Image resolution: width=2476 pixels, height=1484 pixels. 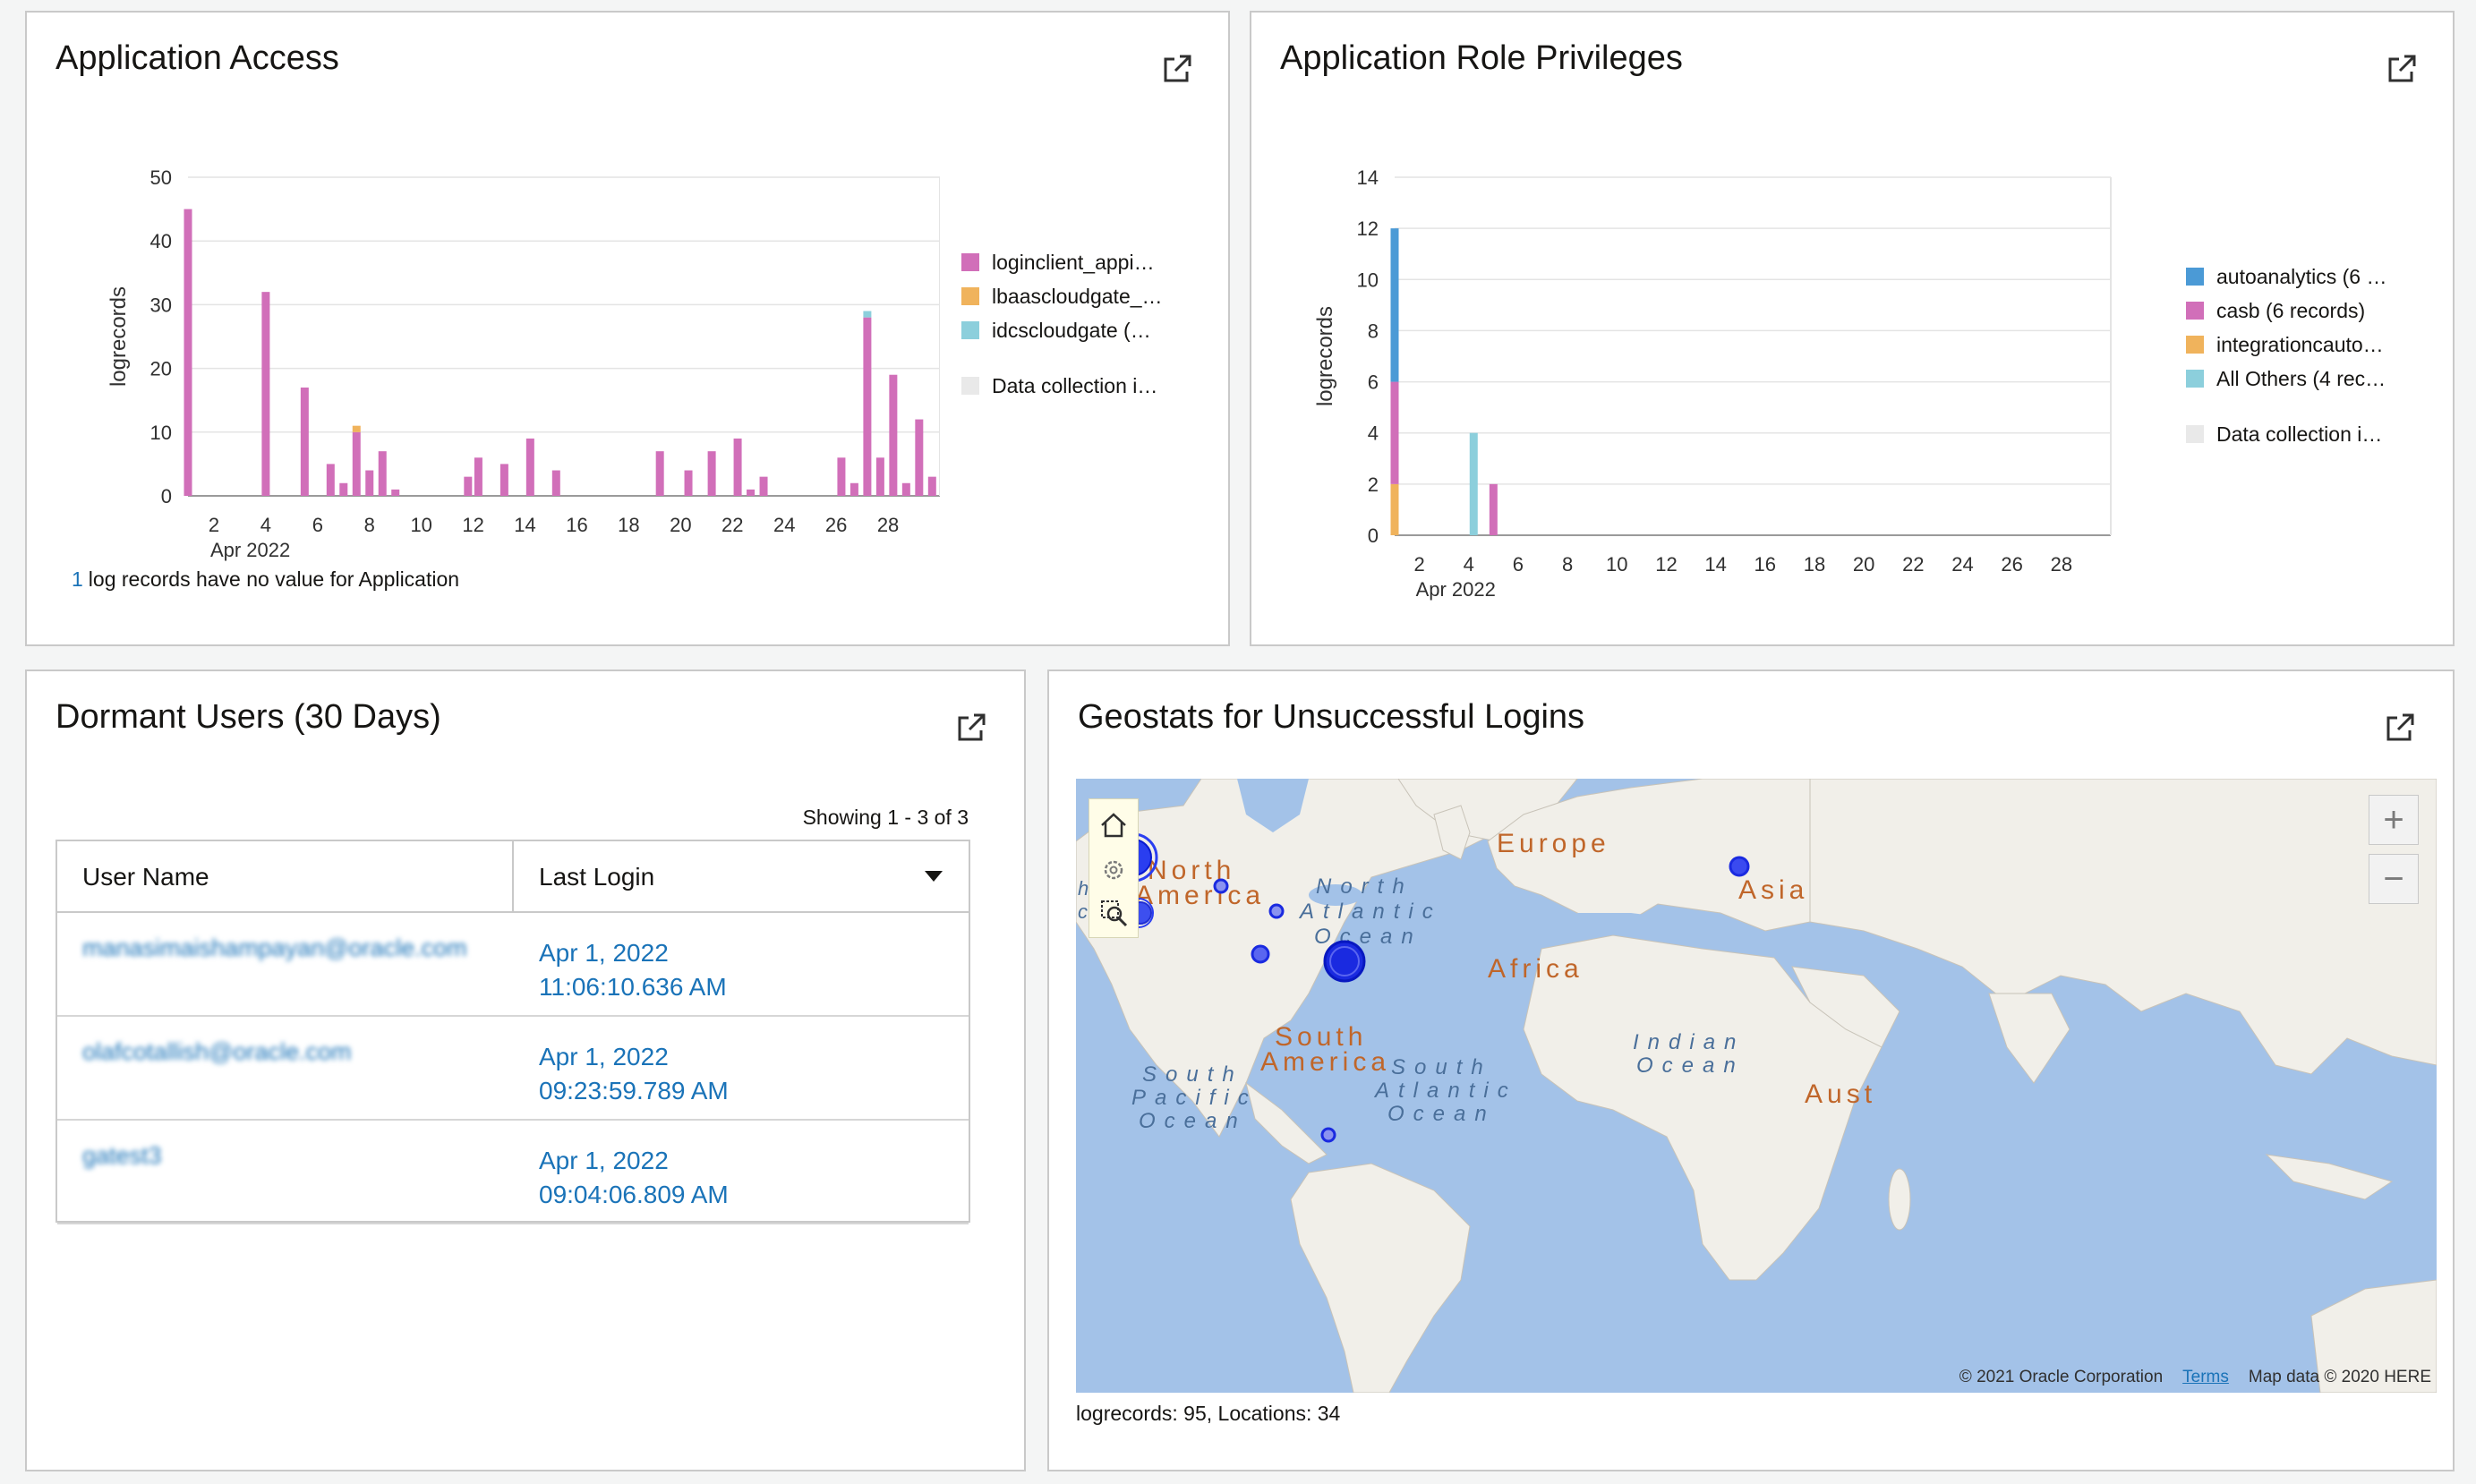 I want to click on landmass-madagascar, so click(x=1899, y=1199).